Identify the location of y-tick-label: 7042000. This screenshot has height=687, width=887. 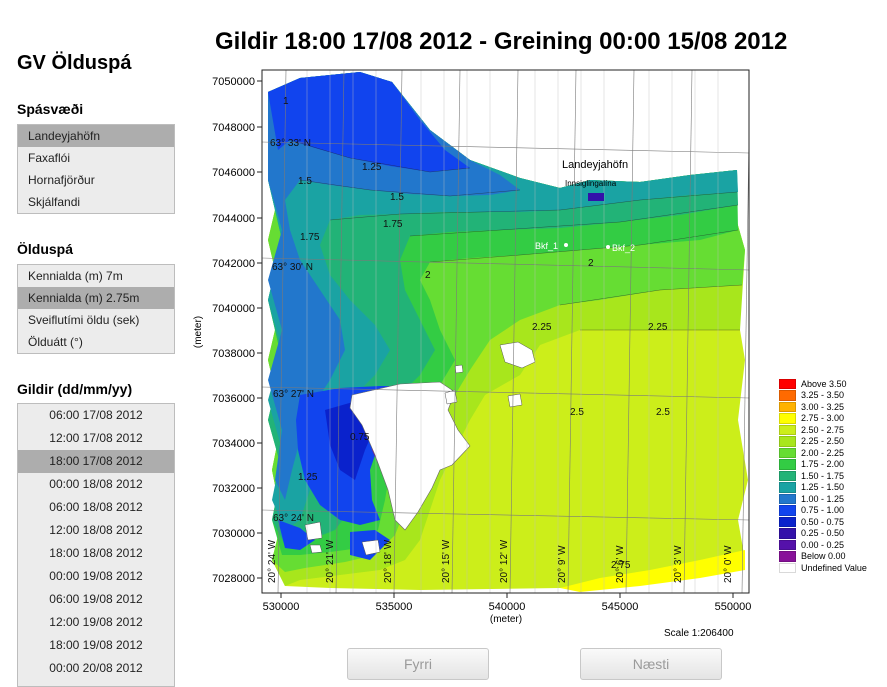
(233, 264).